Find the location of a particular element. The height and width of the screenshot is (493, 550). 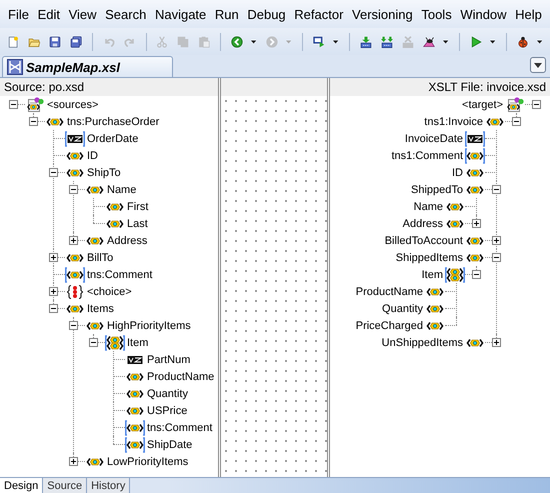

source-header: Source: po.xsd is located at coordinates (109, 87).